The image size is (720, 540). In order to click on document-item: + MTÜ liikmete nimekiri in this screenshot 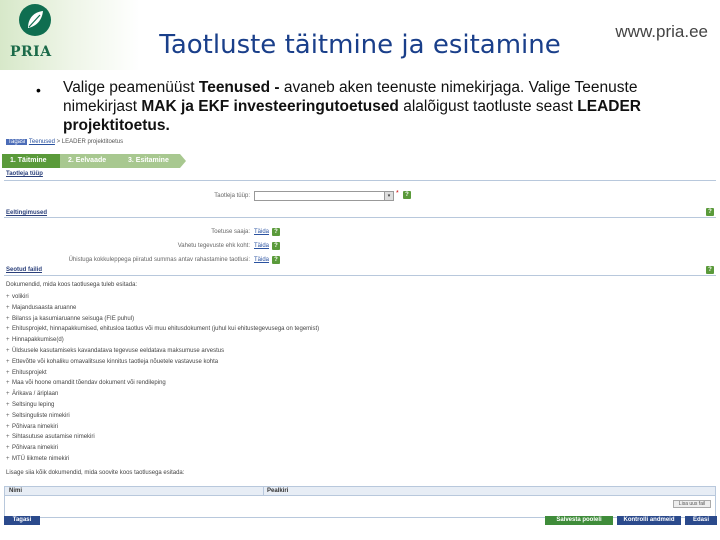, I will do `click(356, 459)`.